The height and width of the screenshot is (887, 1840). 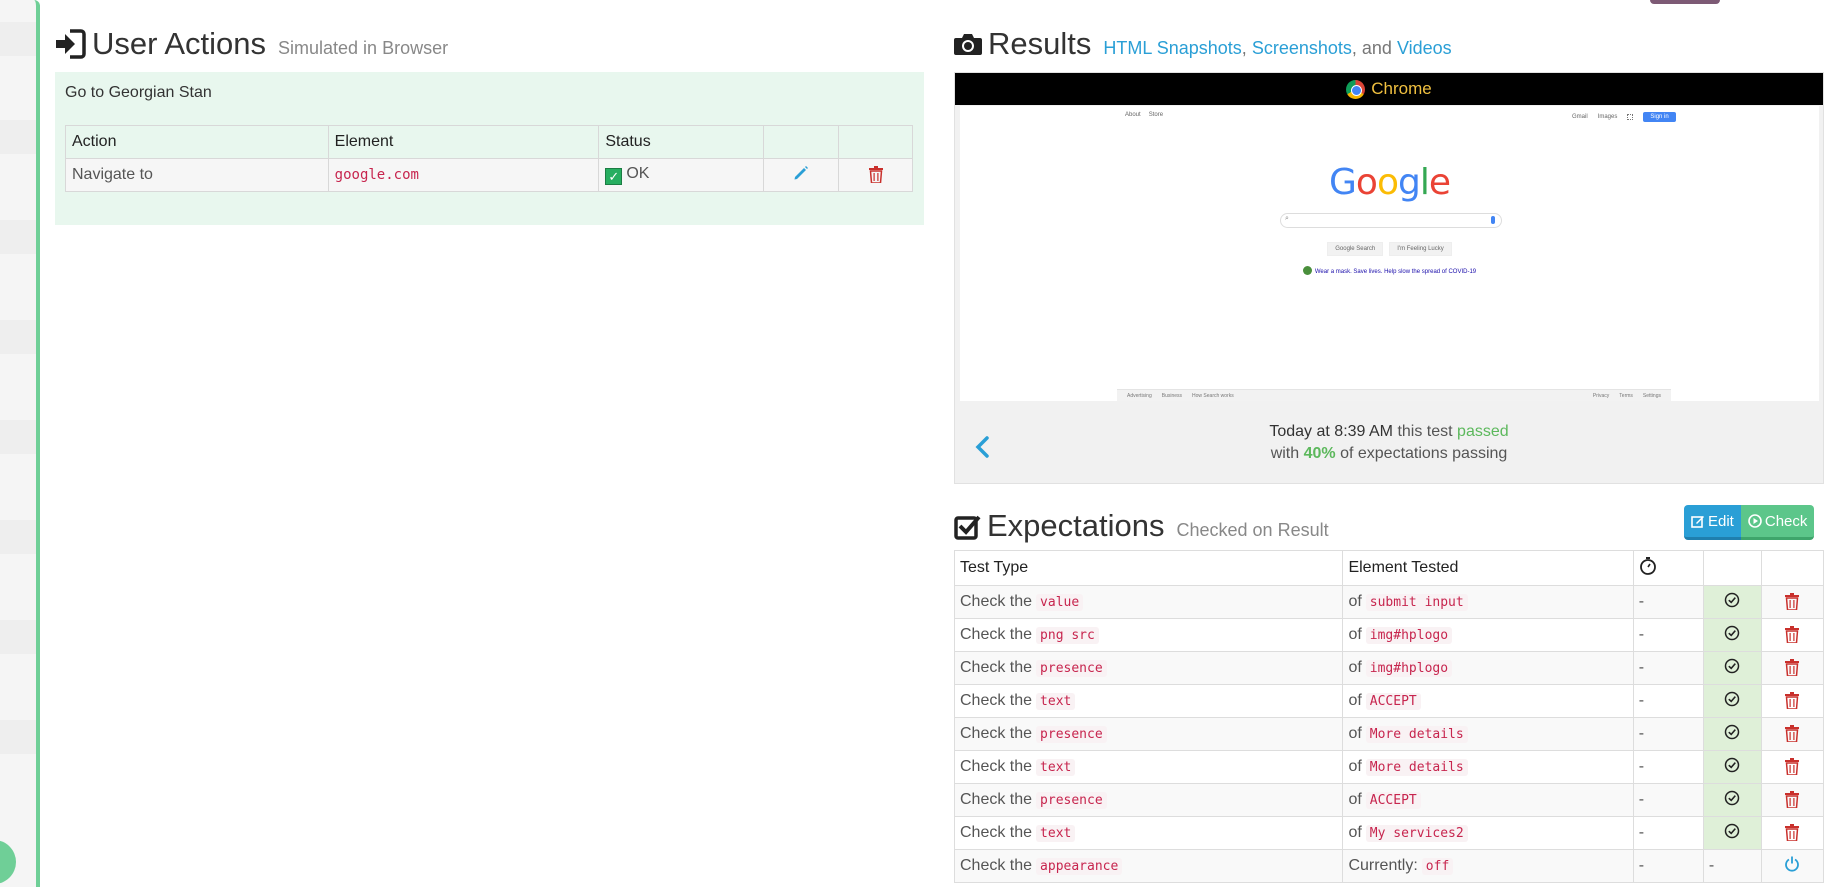 I want to click on table-row: Check the appearance Currently: off - -, so click(x=1389, y=866).